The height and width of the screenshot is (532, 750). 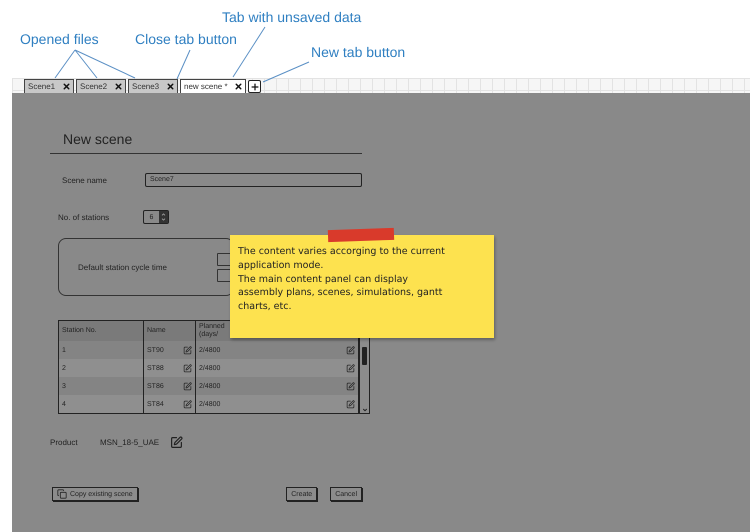 What do you see at coordinates (358, 52) in the screenshot?
I see `annotation-label: New tab button` at bounding box center [358, 52].